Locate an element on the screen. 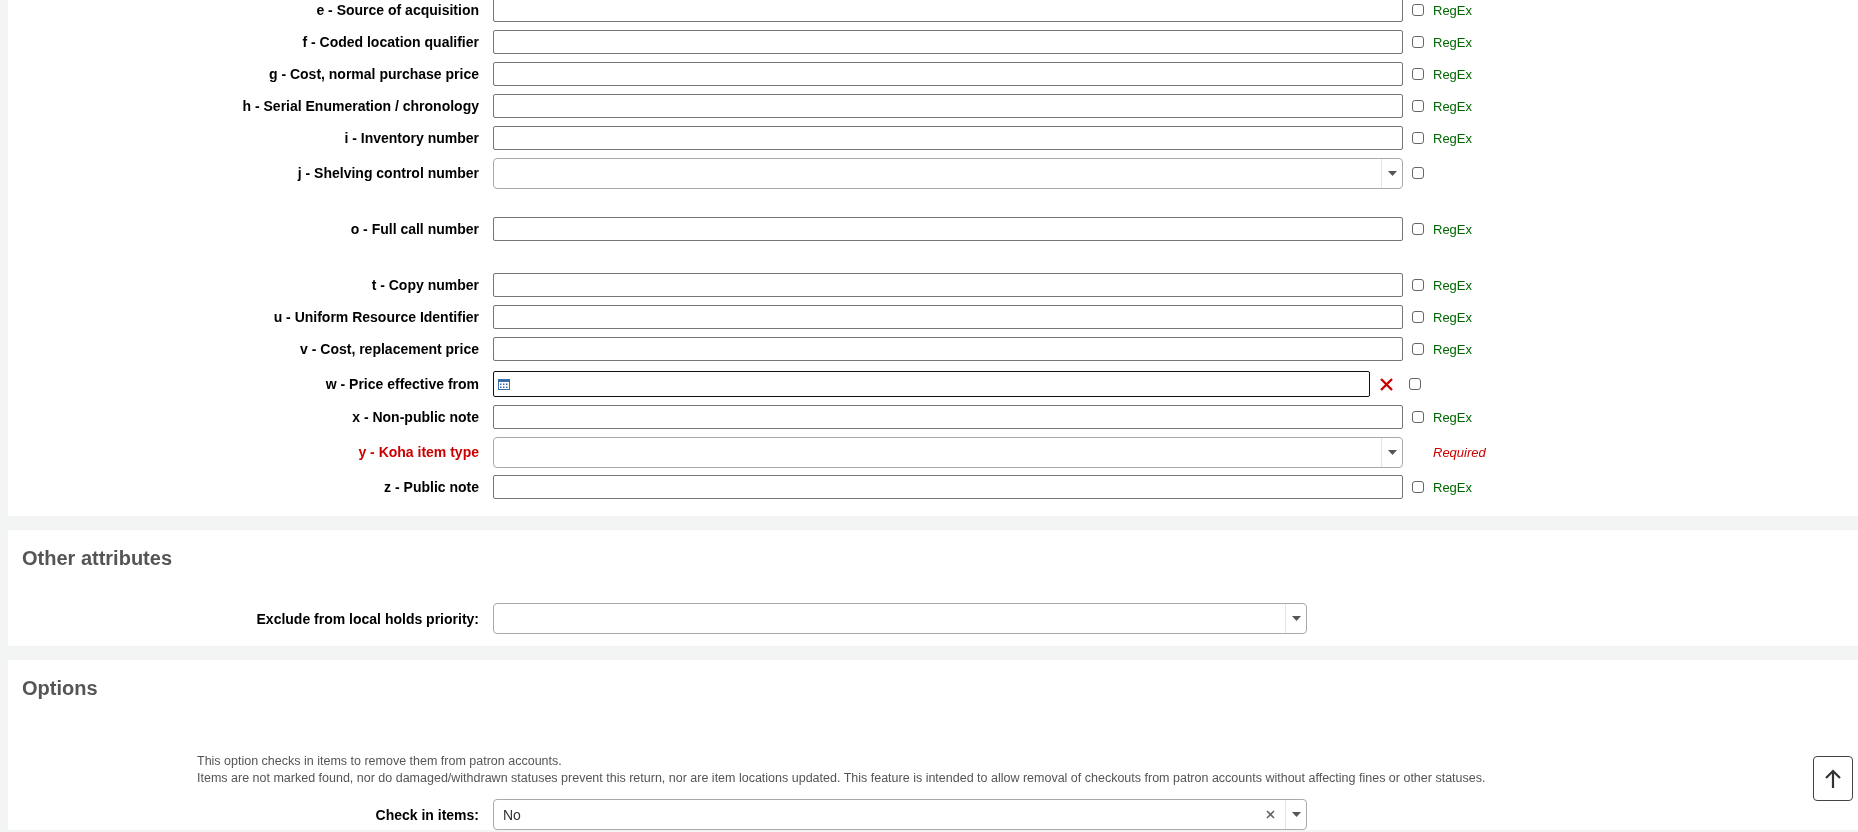  field-label: Exclude from local holds priority: is located at coordinates (367, 618).